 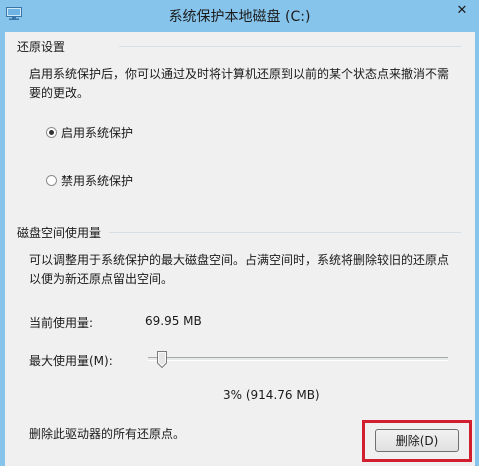 I want to click on restore-settings-description-line2: 要的更改。, so click(x=59, y=93).